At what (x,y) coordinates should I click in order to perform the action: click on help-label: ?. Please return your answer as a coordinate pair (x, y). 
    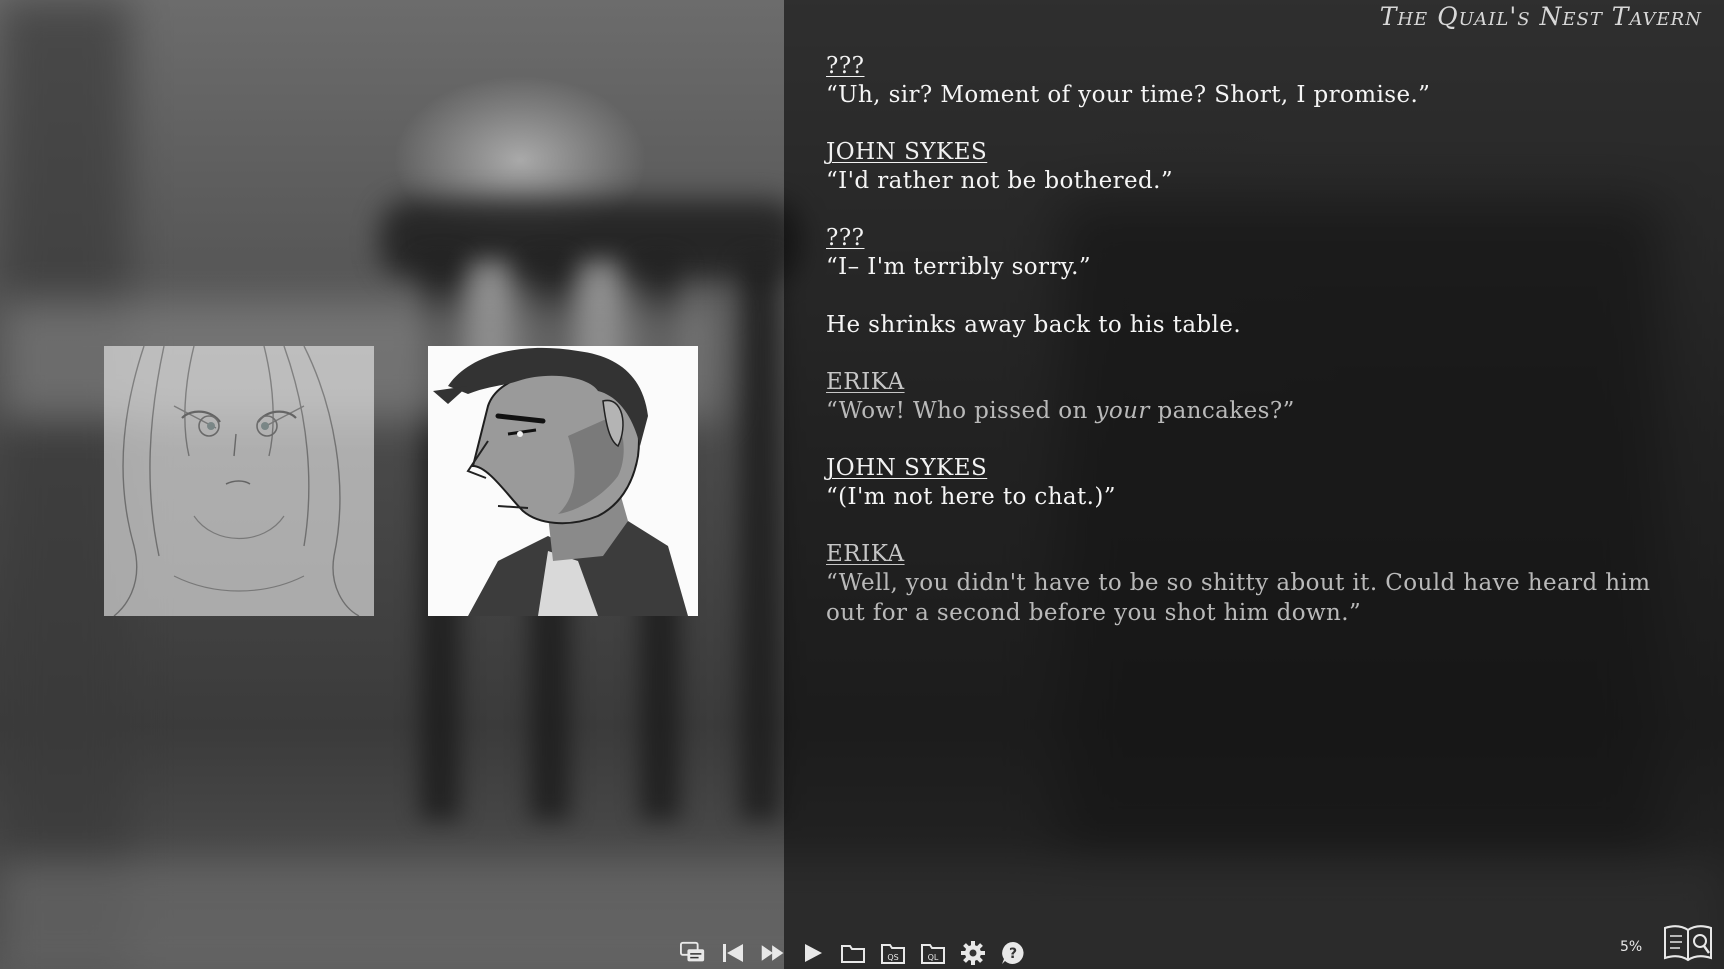
    Looking at the image, I should click on (1013, 954).